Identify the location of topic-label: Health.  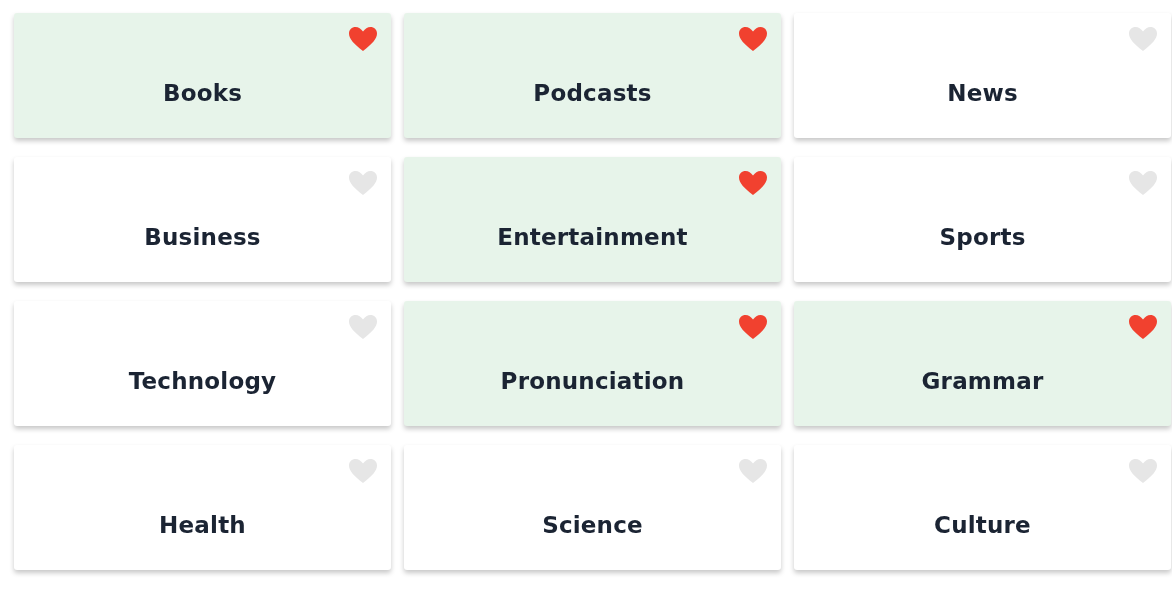
(202, 524).